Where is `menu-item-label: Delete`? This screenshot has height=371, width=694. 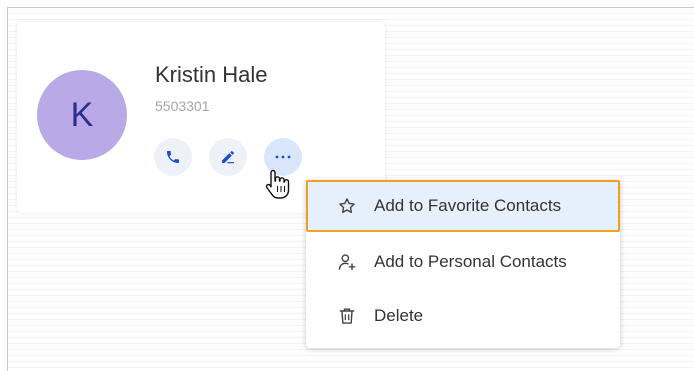
menu-item-label: Delete is located at coordinates (399, 315).